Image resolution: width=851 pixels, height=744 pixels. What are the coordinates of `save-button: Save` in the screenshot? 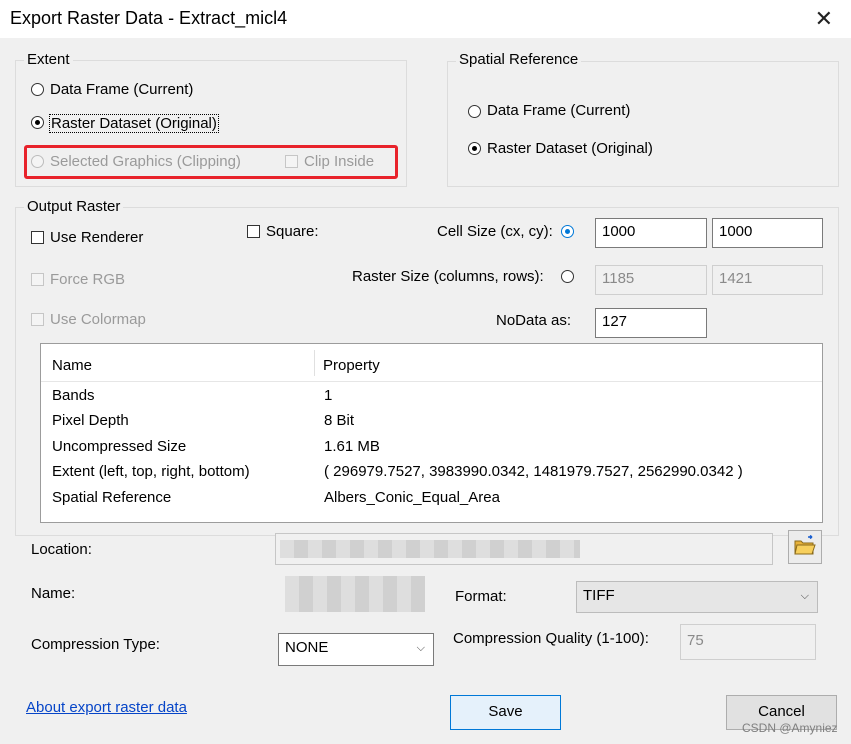 It's located at (505, 712).